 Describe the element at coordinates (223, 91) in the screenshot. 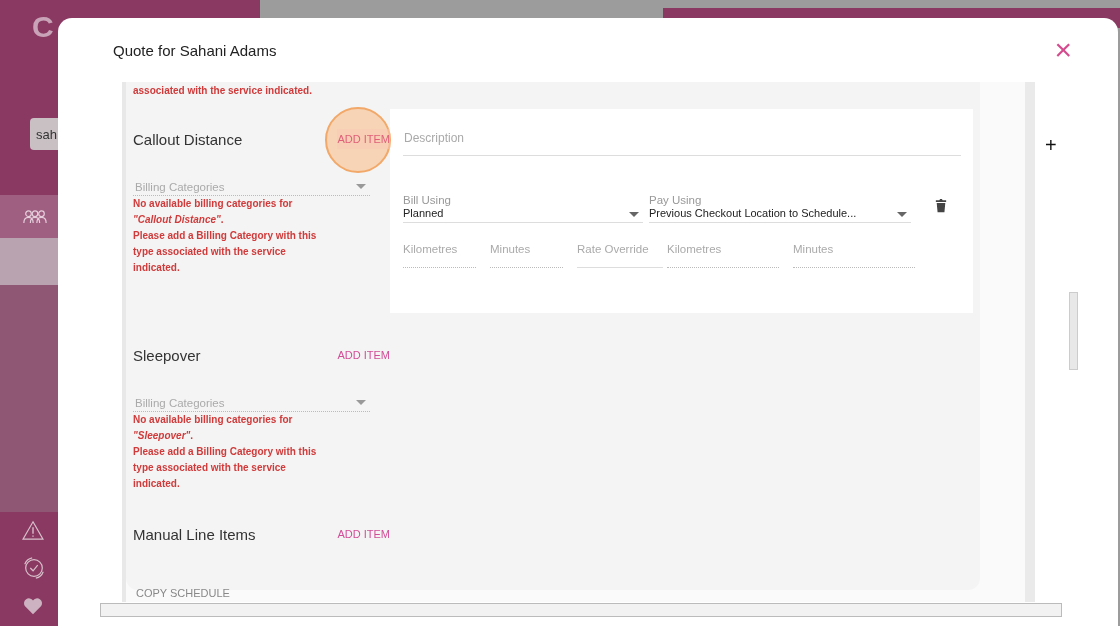

I see `error-message: associated with the service indicated.` at that location.